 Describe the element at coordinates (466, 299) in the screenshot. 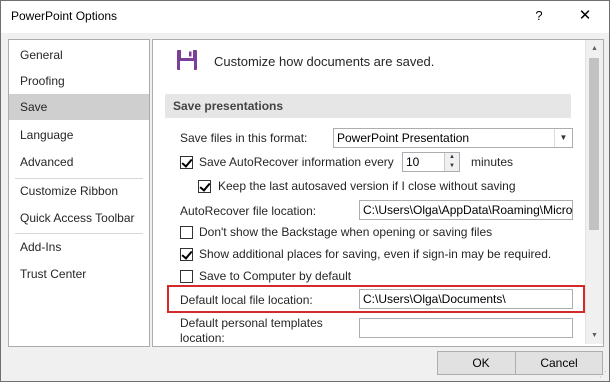

I see `default-local-location-input: C:\Users\Olga\Documents\` at that location.